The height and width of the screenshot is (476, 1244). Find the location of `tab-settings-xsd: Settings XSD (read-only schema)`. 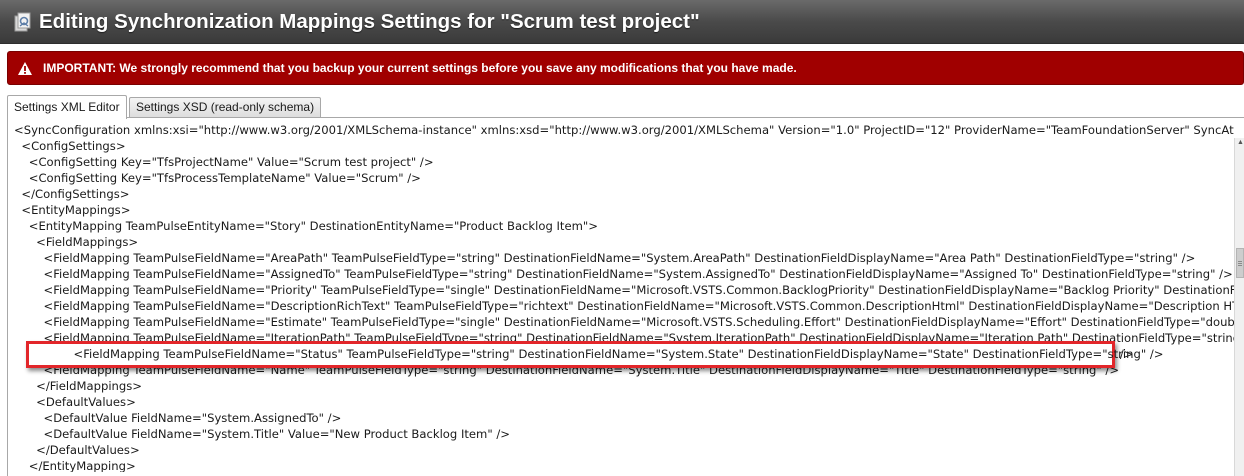

tab-settings-xsd: Settings XSD (read-only schema) is located at coordinates (225, 107).